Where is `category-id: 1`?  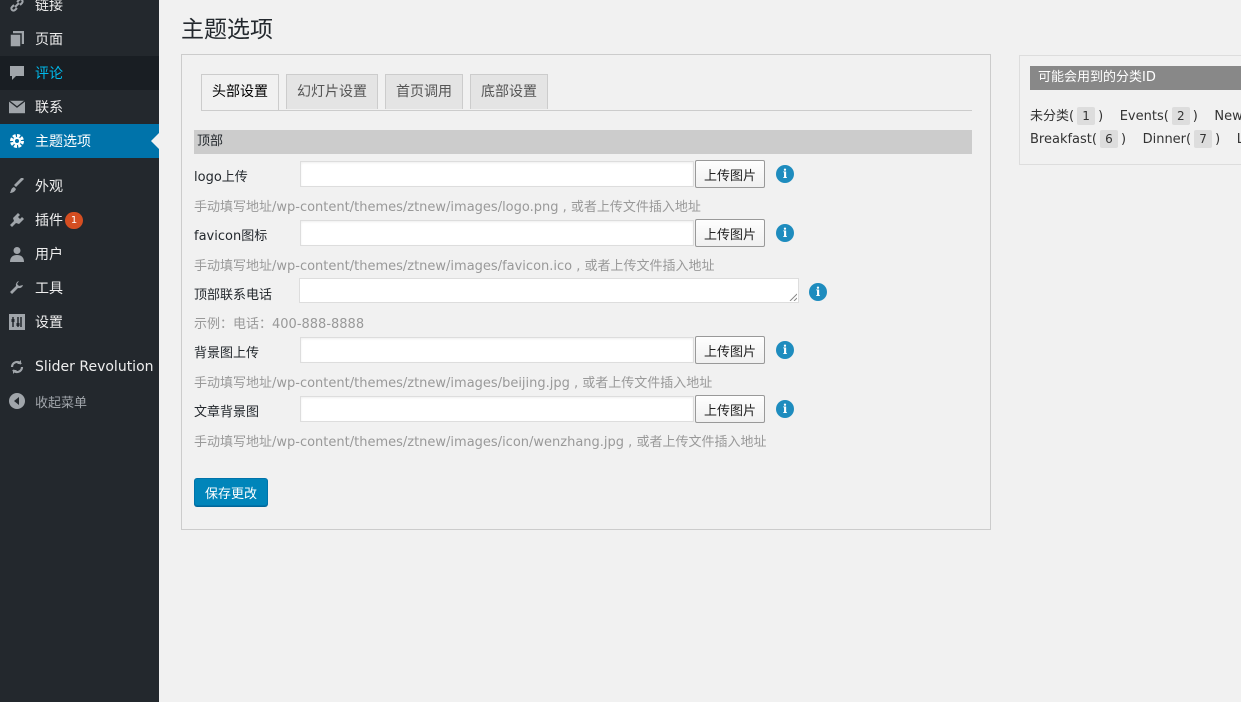 category-id: 1 is located at coordinates (1086, 116).